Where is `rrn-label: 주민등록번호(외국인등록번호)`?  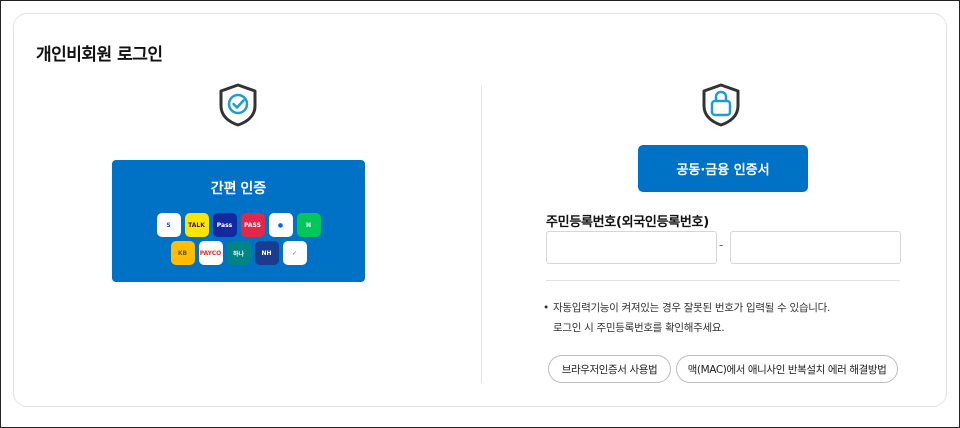 rrn-label: 주민등록번호(외국인등록번호) is located at coordinates (627, 222).